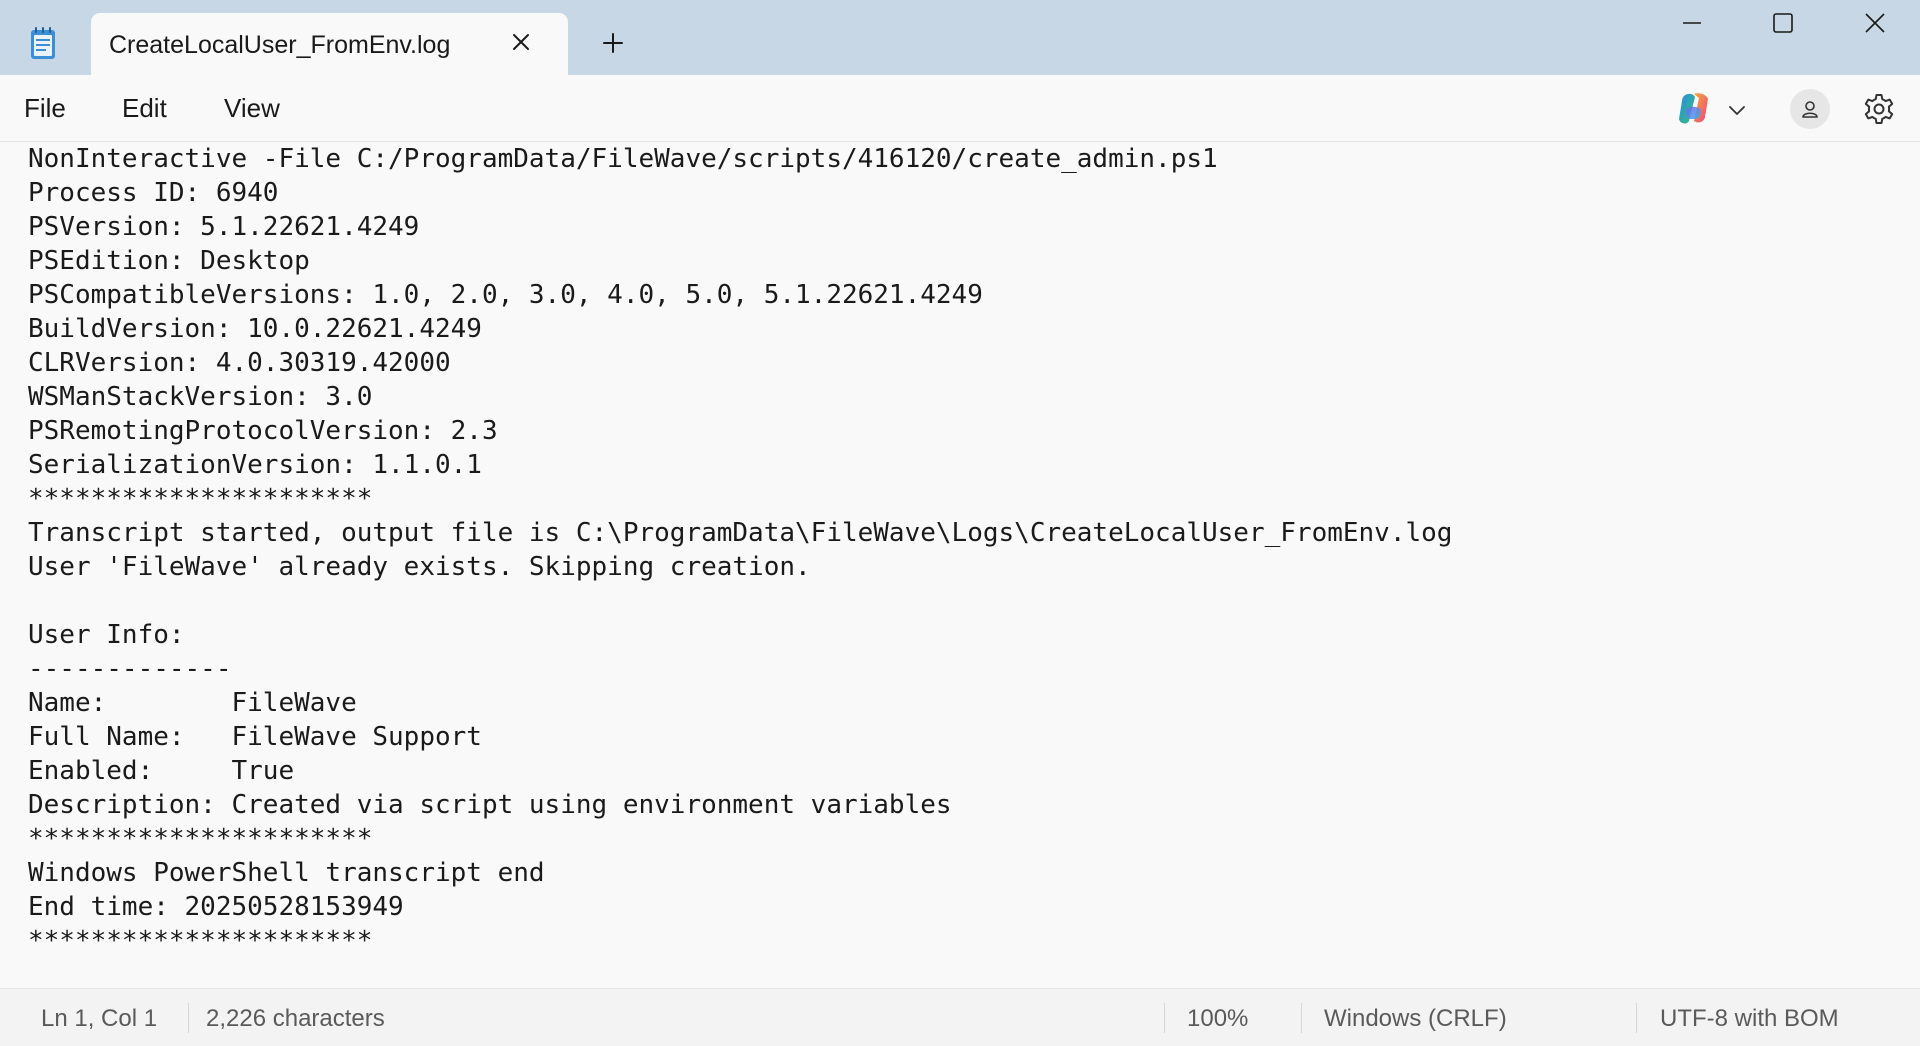 Image resolution: width=1920 pixels, height=1046 pixels. Describe the element at coordinates (99, 1019) in the screenshot. I see `cursor-position: Ln 1, Col 1` at that location.